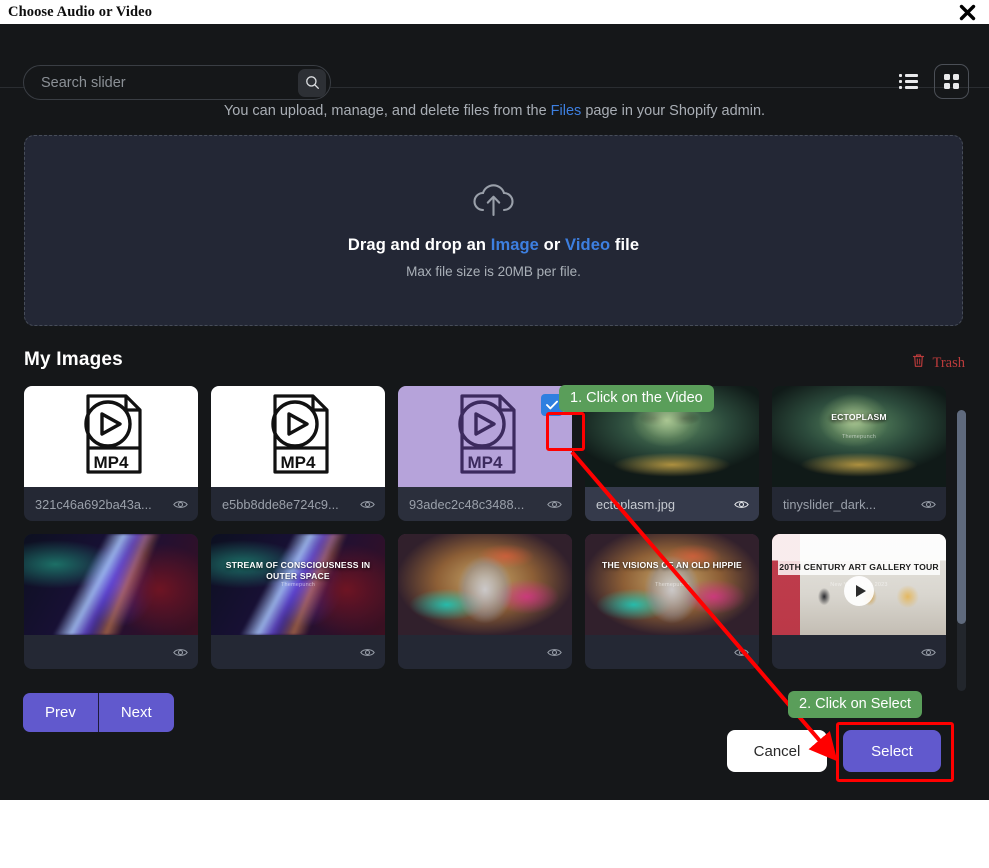  What do you see at coordinates (636, 398) in the screenshot?
I see `annotation-step-1: 1. Click on the Video` at bounding box center [636, 398].